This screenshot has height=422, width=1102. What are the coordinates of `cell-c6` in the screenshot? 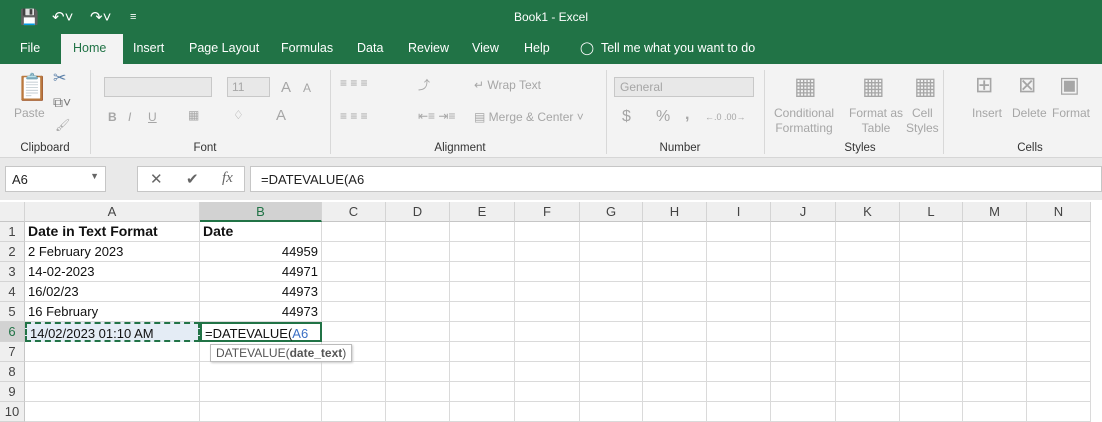 It's located at (354, 332).